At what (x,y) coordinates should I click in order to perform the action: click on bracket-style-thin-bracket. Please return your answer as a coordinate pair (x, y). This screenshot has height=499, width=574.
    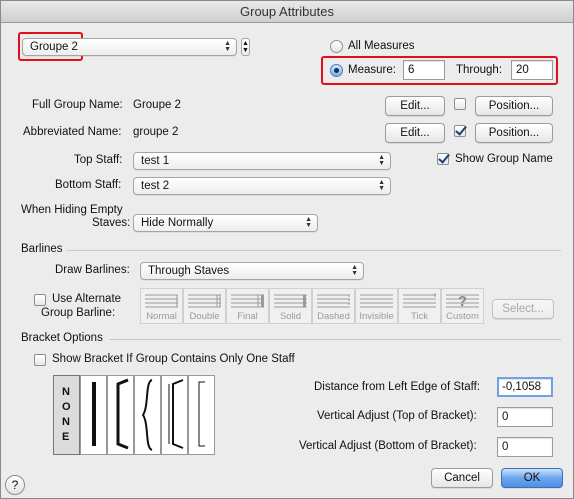
    Looking at the image, I should click on (201, 415).